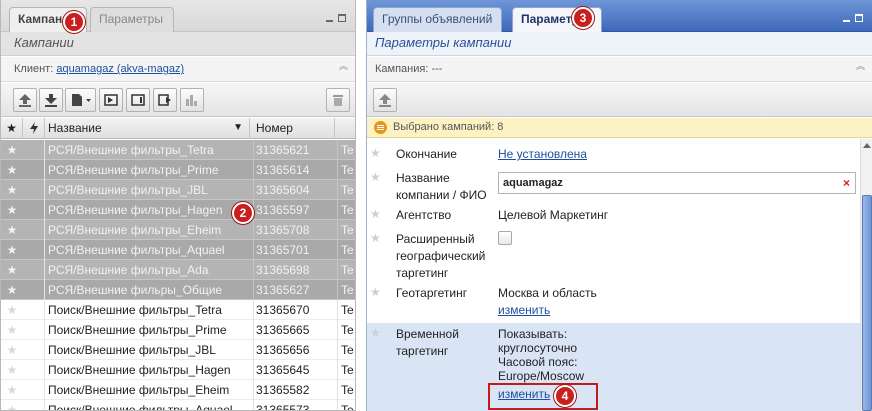 The width and height of the screenshot is (872, 411). What do you see at coordinates (178, 370) in the screenshot?
I see `table-row: ★ Поиск/Внешние фильтры_Hagen 31365645 Te` at bounding box center [178, 370].